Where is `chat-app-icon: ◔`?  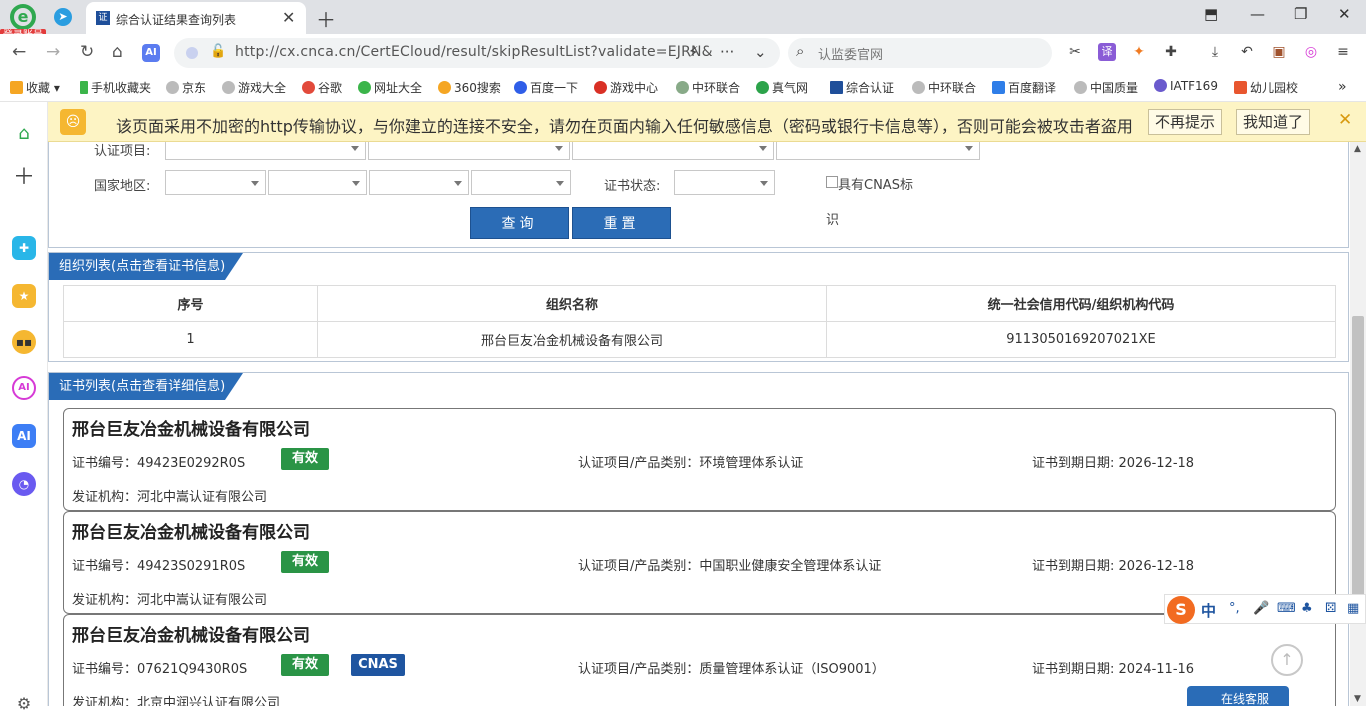
chat-app-icon: ◔ is located at coordinates (24, 484).